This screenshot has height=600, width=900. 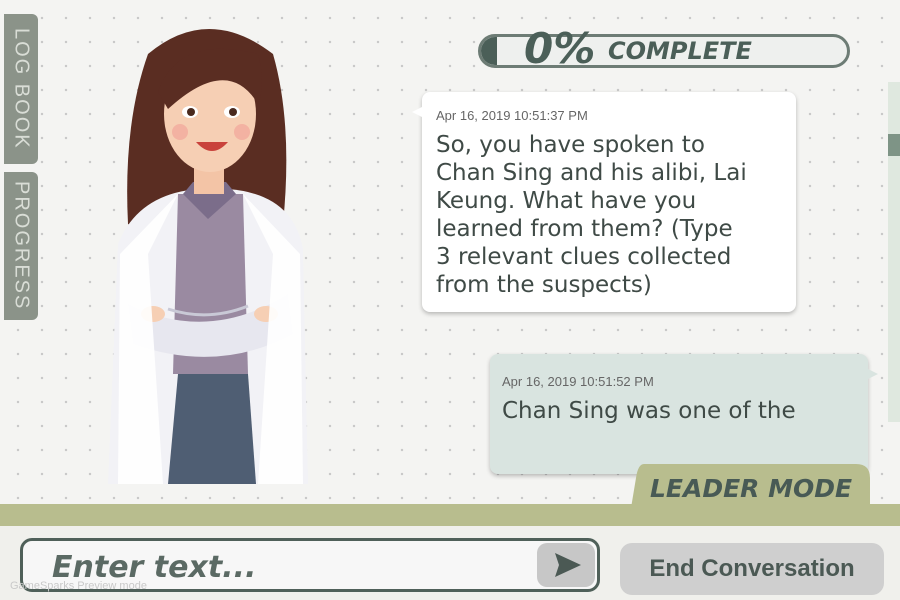 What do you see at coordinates (894, 252) in the screenshot?
I see `chat-scrollbar` at bounding box center [894, 252].